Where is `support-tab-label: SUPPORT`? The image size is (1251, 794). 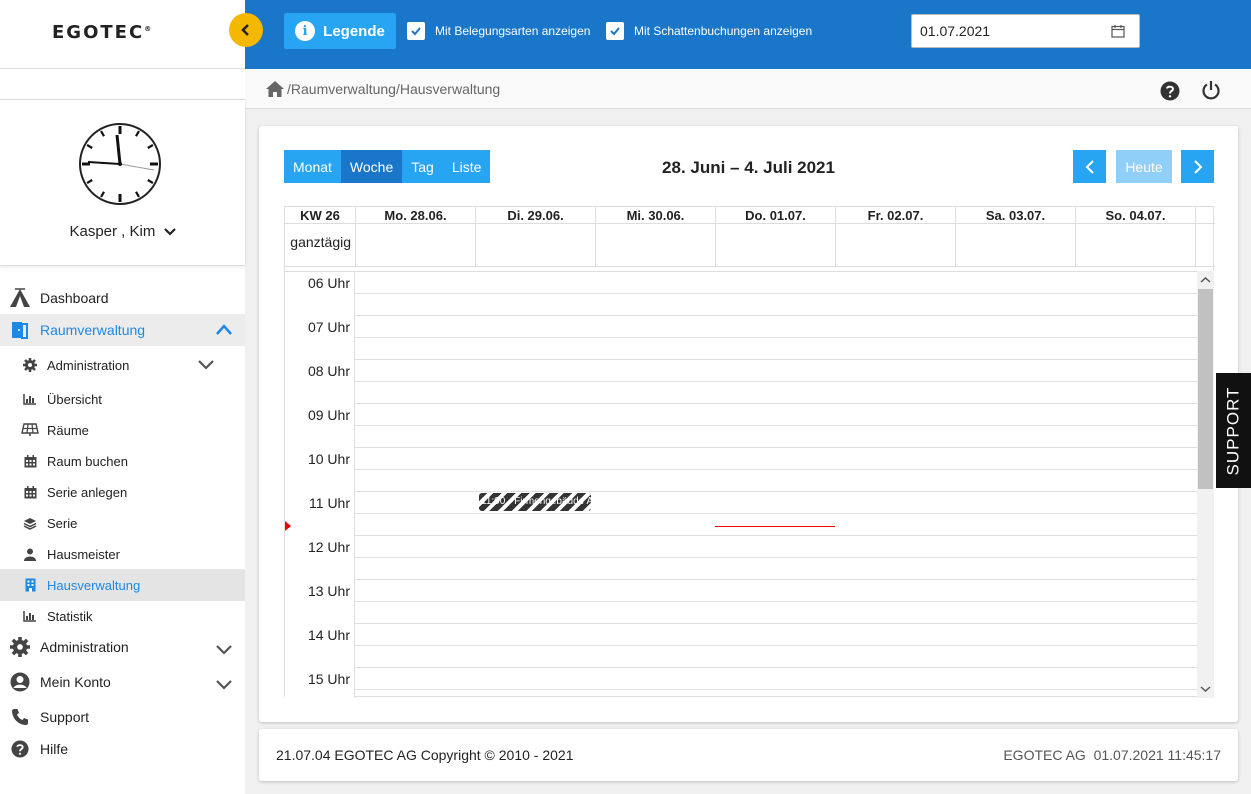
support-tab-label: SUPPORT is located at coordinates (1233, 430).